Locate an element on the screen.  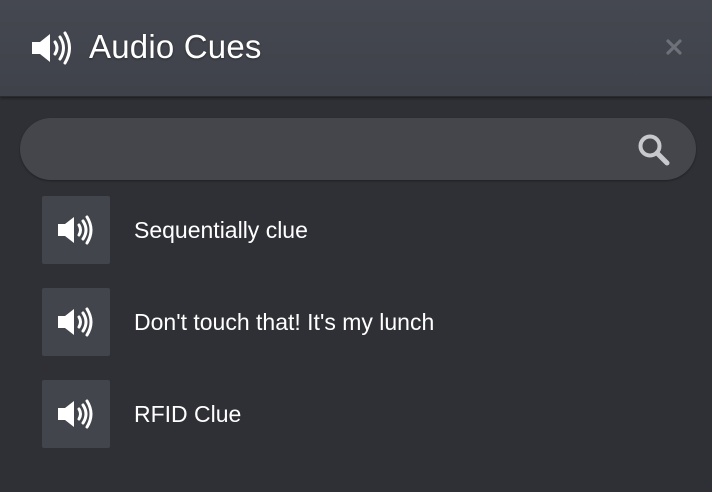
cue-label: Don't touch that! It's my lunch is located at coordinates (284, 322).